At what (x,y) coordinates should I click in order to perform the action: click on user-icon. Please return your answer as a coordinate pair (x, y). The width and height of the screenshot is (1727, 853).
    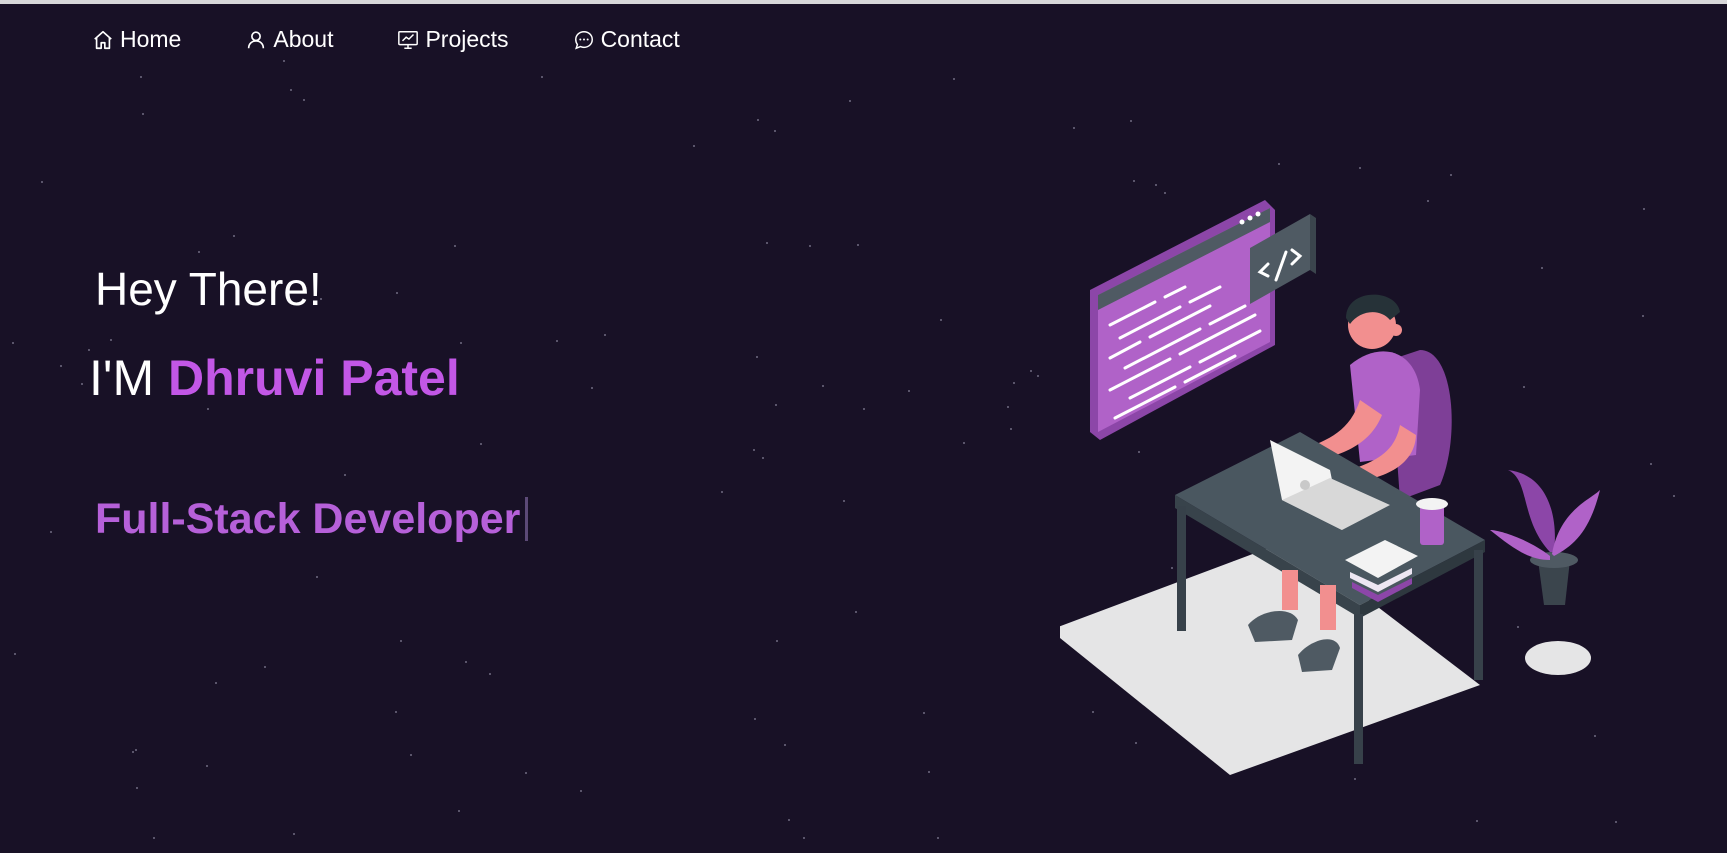
    Looking at the image, I should click on (256, 39).